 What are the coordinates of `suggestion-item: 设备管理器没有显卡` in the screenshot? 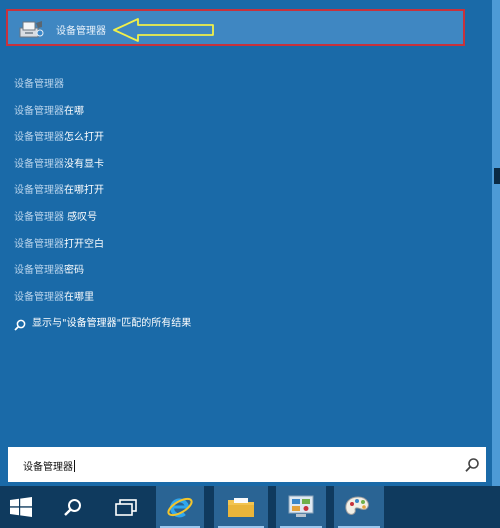 It's located at (234, 165).